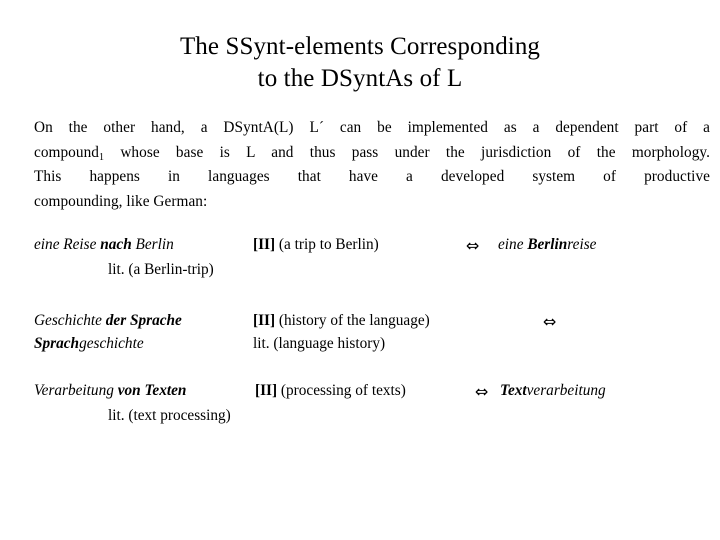 The height and width of the screenshot is (540, 720). What do you see at coordinates (161, 269) in the screenshot?
I see `example-1-literal: lit. (a Berlin-trip)` at bounding box center [161, 269].